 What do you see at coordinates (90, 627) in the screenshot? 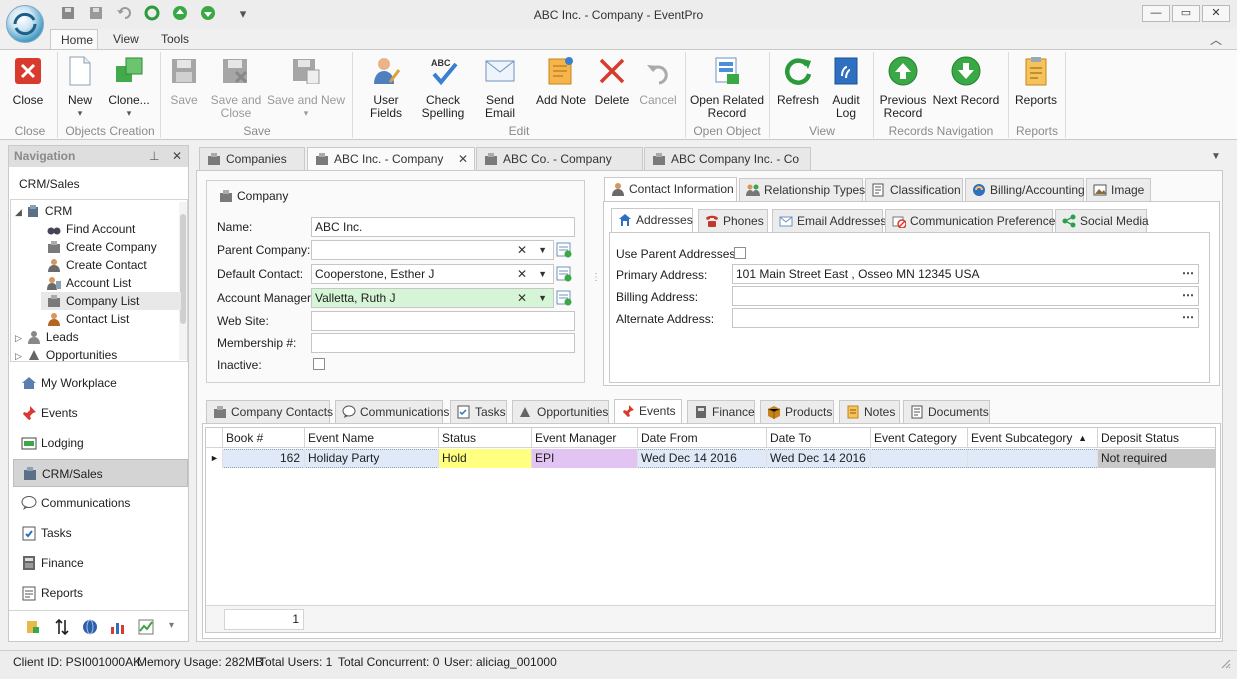
I see `overflow-globe-icon` at bounding box center [90, 627].